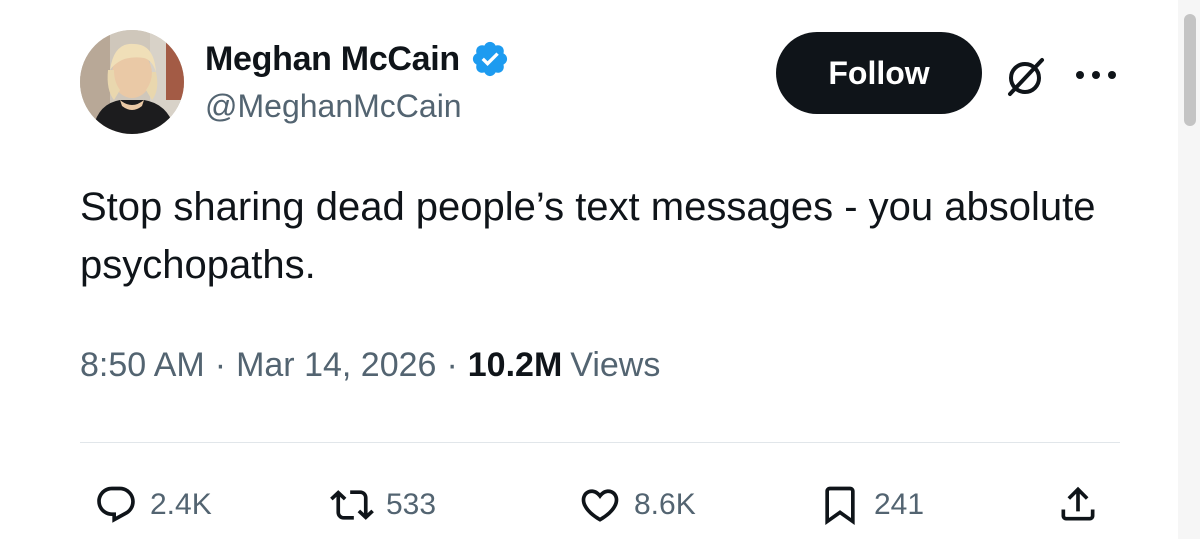  Describe the element at coordinates (1096, 75) in the screenshot. I see `more-icon` at that location.